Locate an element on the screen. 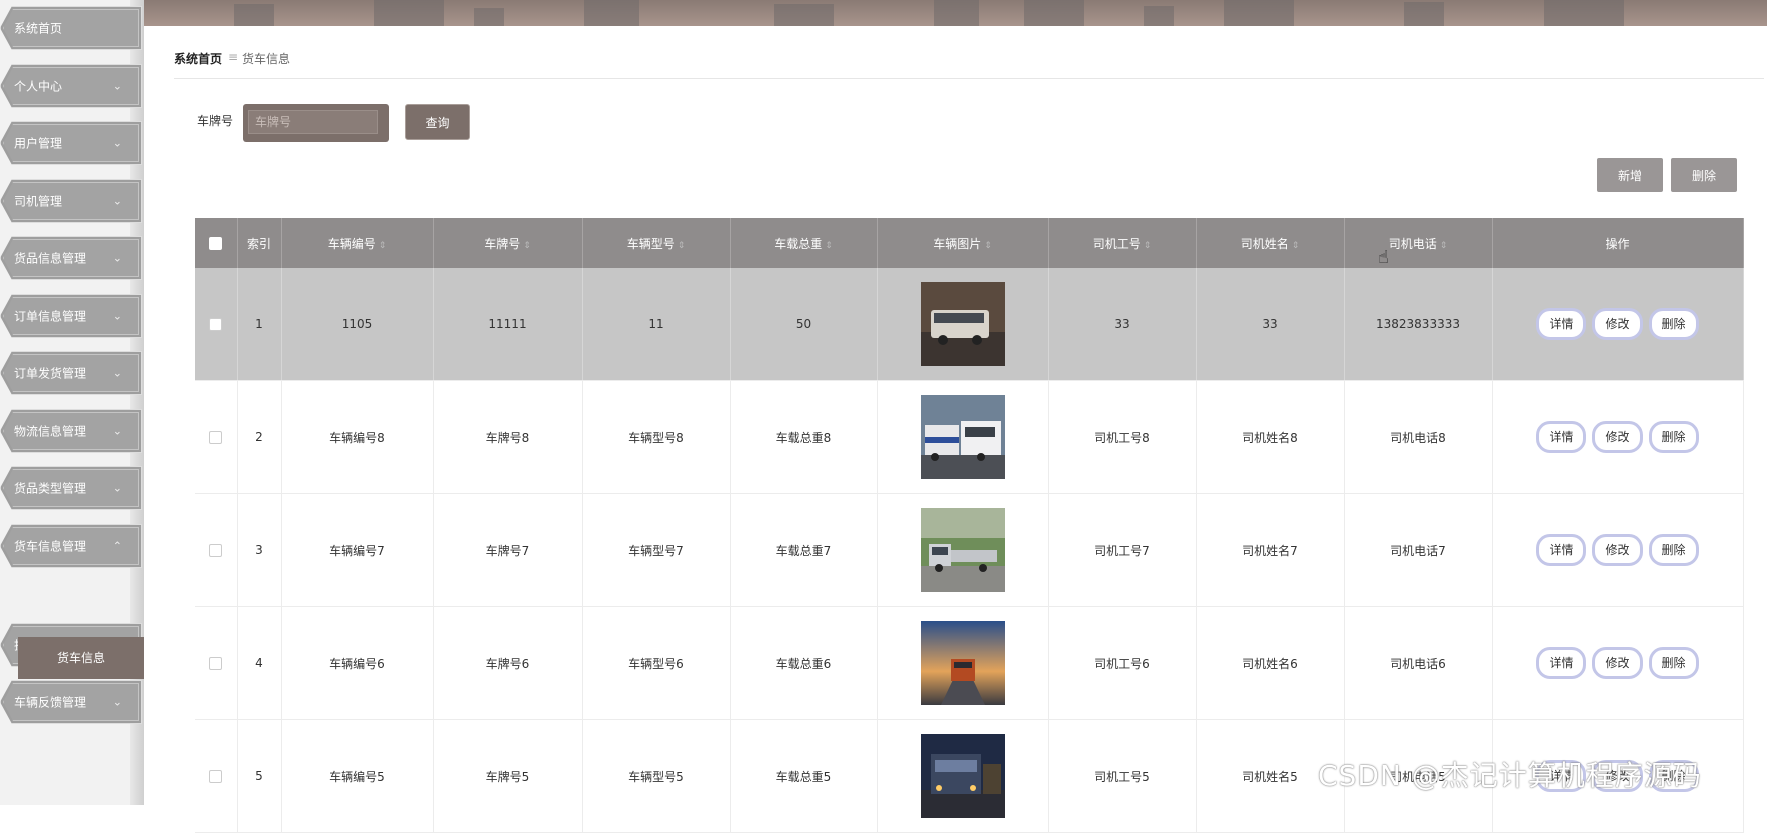 This screenshot has height=833, width=1767. cell-driver-phone: 司机电话8 is located at coordinates (1418, 437).